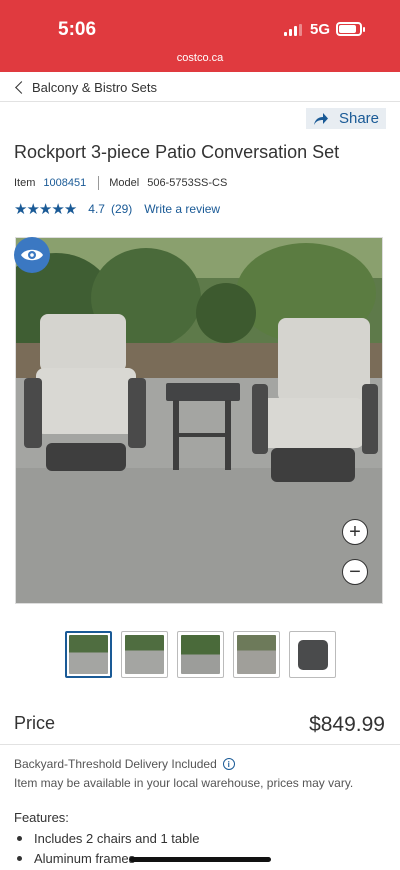 The height and width of the screenshot is (870, 400). I want to click on item-number: 1008451, so click(65, 183).